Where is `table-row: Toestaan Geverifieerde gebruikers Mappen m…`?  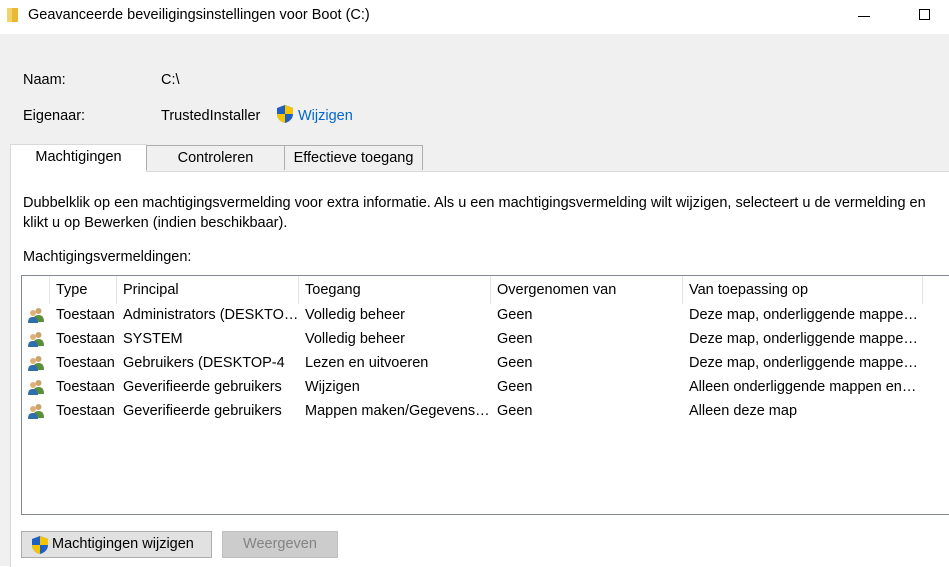 table-row: Toestaan Geverifieerde gebruikers Mappen m… is located at coordinates (485, 411).